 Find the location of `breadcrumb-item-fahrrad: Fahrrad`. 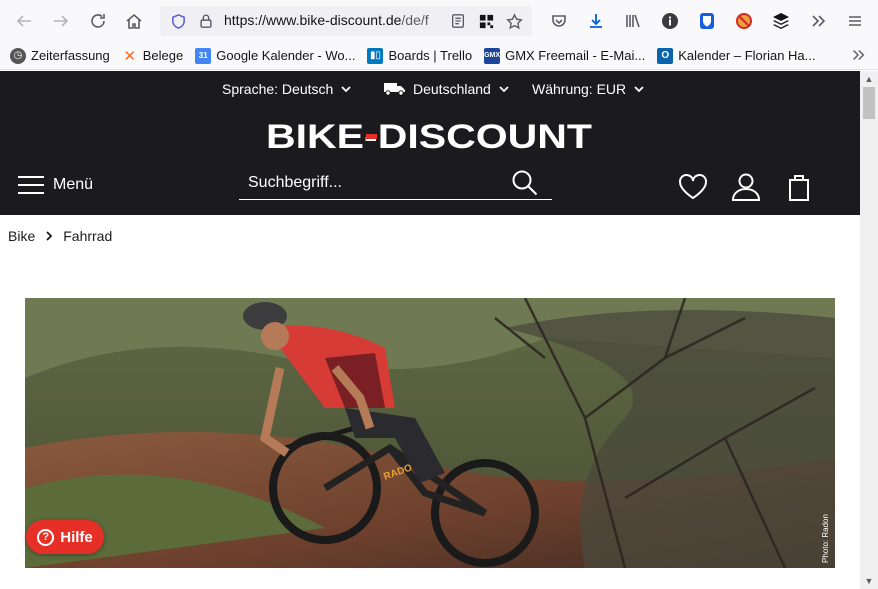

breadcrumb-item-fahrrad: Fahrrad is located at coordinates (87, 236).